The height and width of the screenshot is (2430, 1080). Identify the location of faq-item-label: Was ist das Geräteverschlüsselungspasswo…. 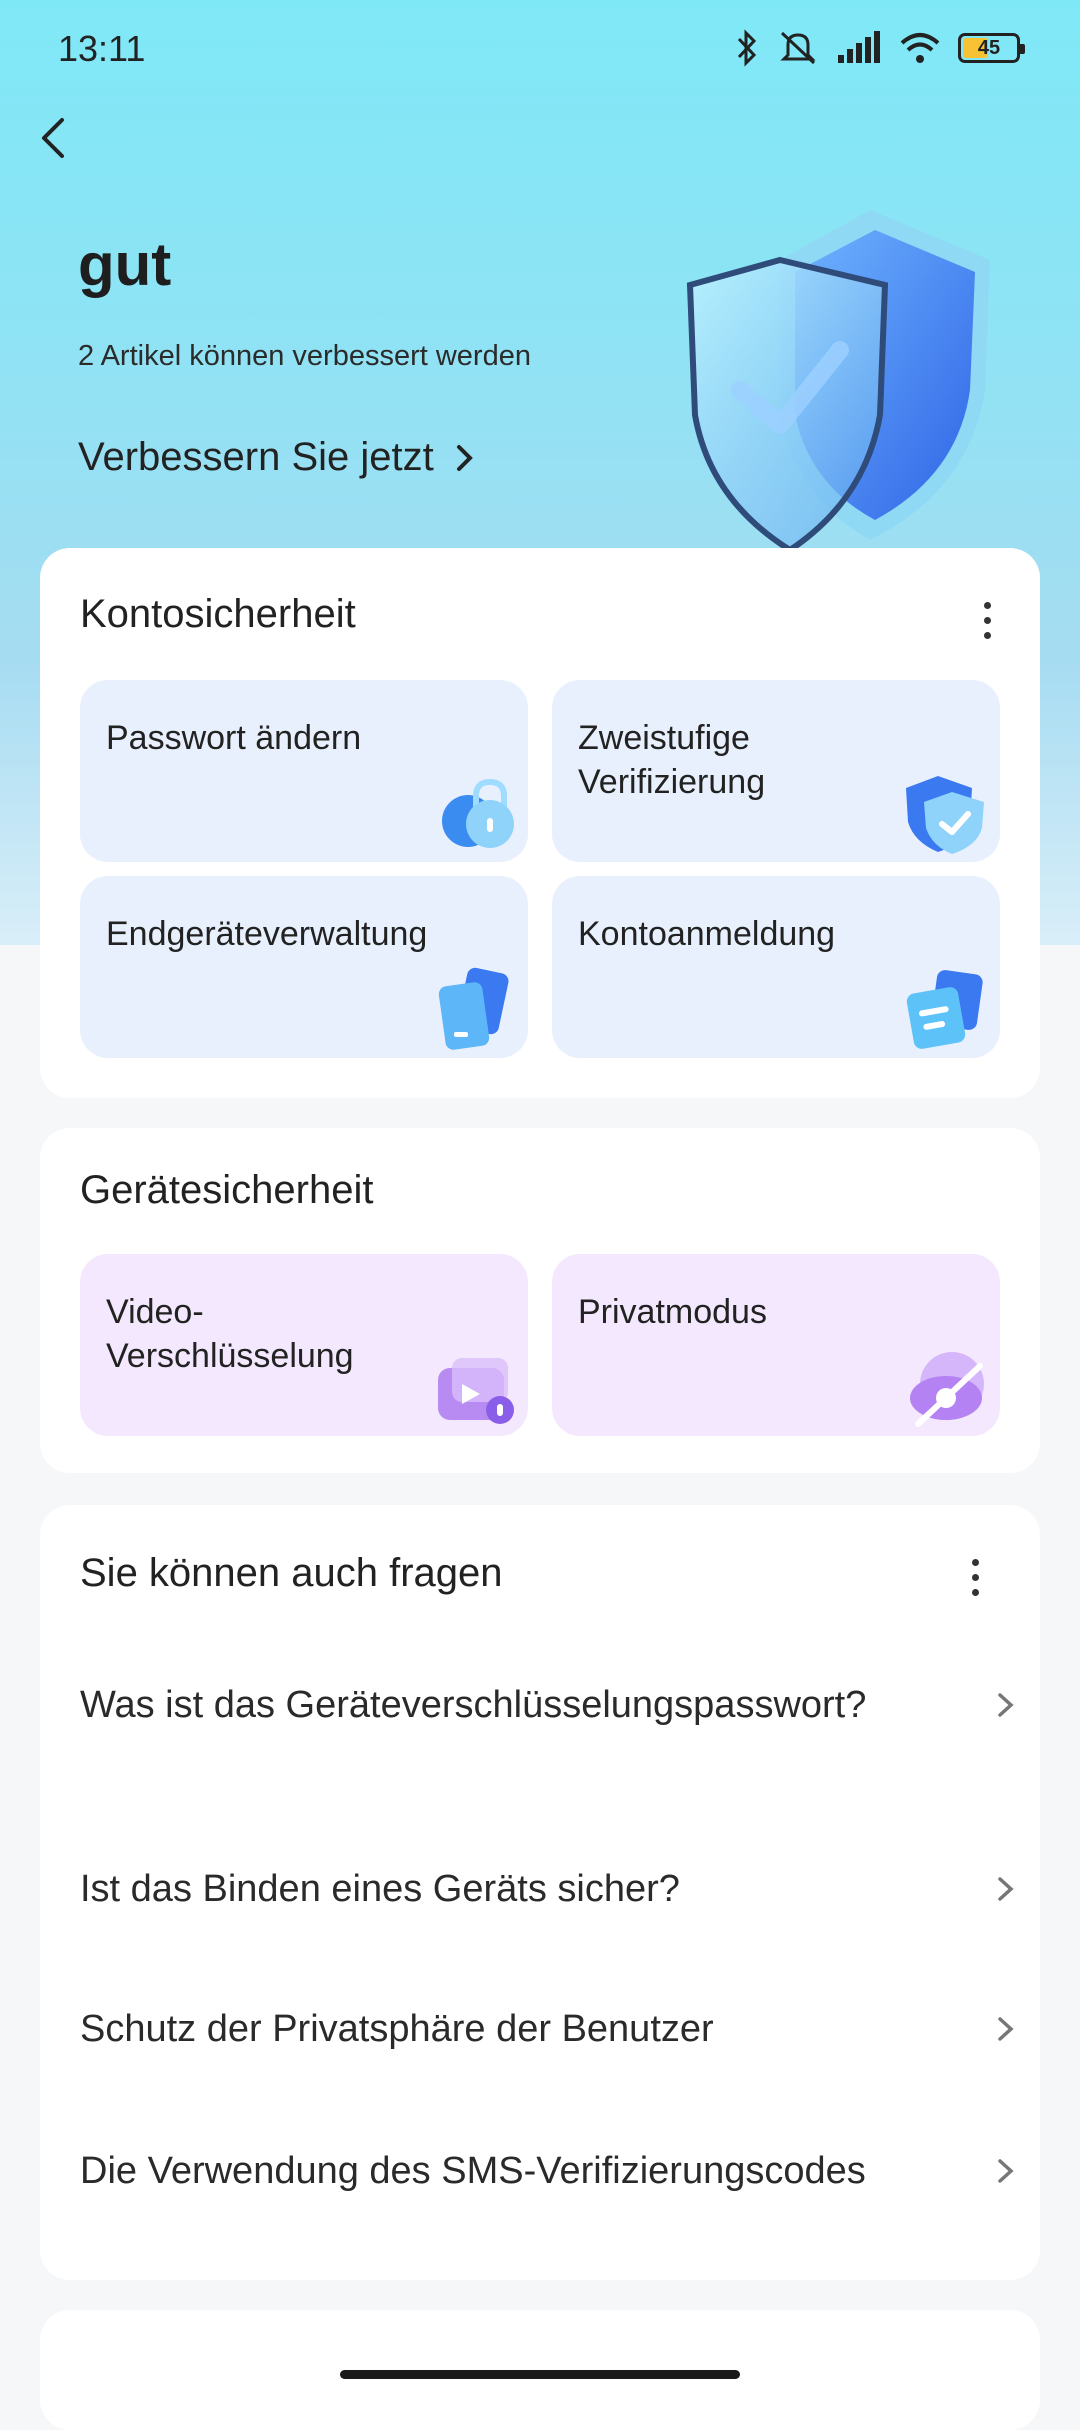
(473, 1705).